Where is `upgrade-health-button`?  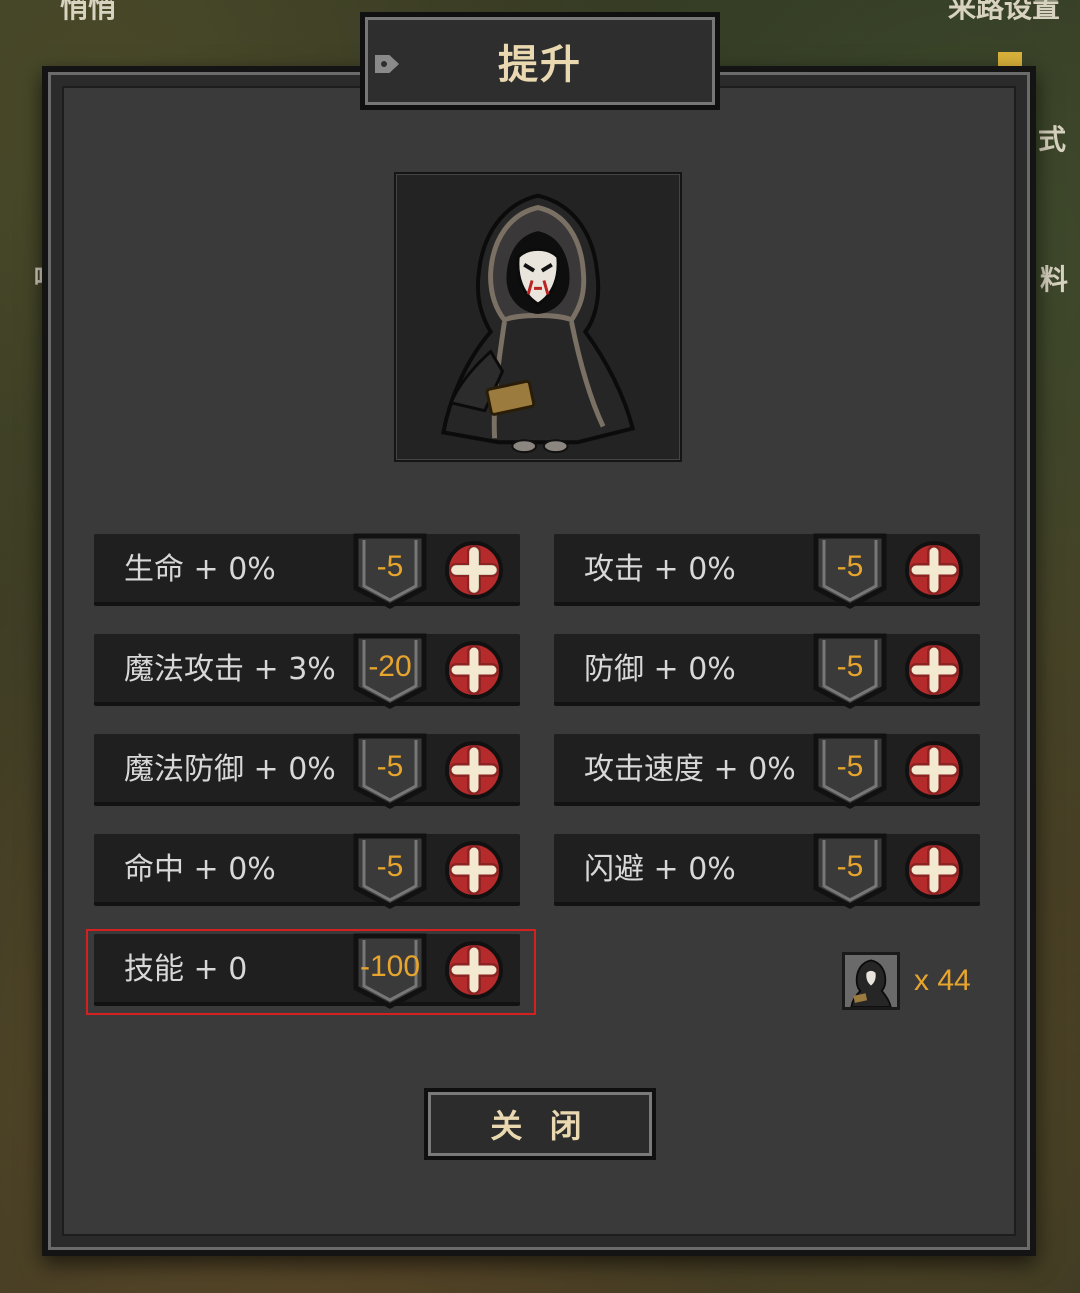
upgrade-health-button is located at coordinates (474, 570).